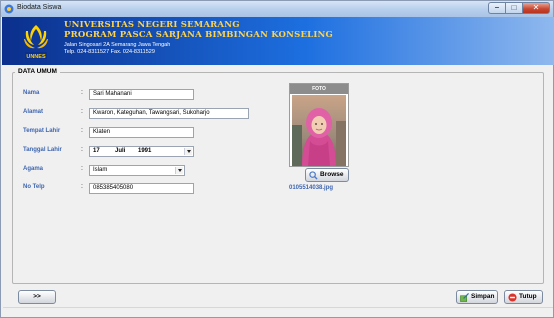  What do you see at coordinates (42, 150) in the screenshot?
I see `tanggal-lahir-label: Tanggal Lahir` at bounding box center [42, 150].